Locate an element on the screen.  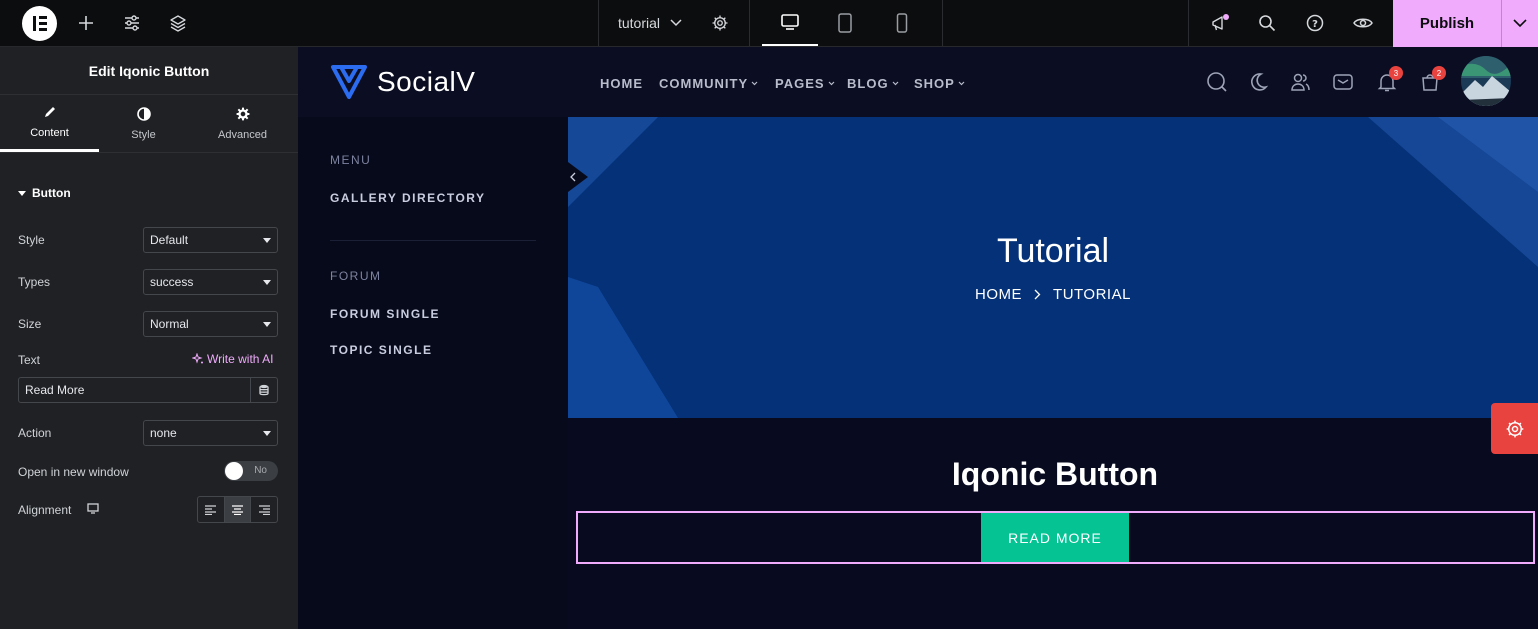
elementor-logo-button is located at coordinates (39, 23).